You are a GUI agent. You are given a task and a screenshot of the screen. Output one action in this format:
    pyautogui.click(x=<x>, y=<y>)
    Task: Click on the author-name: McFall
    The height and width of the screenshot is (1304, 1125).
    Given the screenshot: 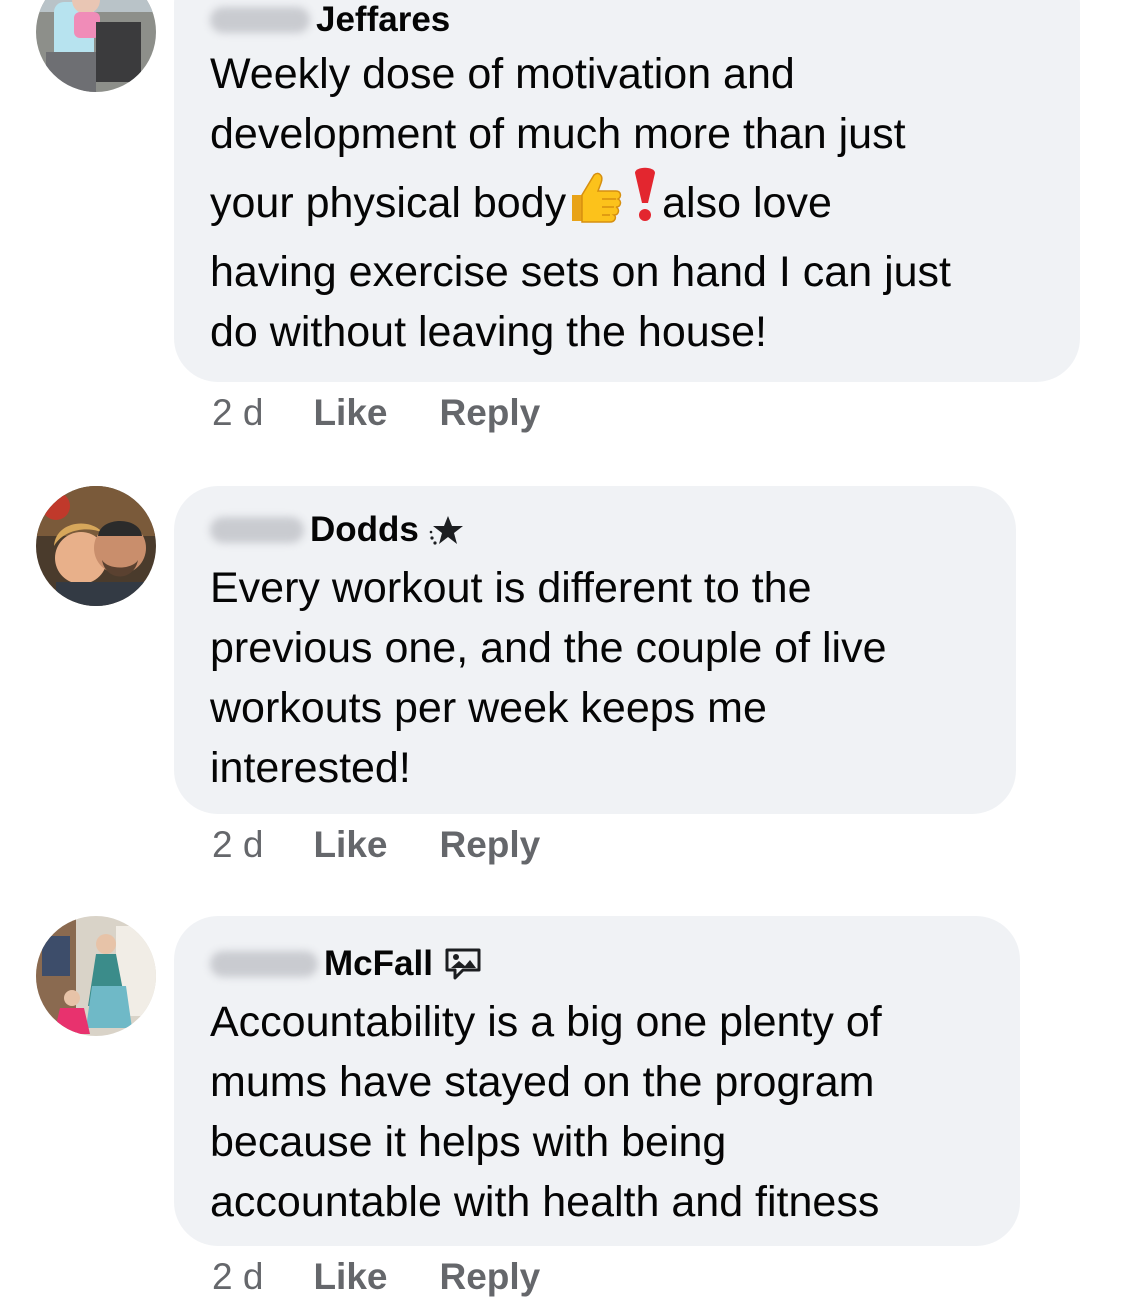 What is the action you would take?
    pyautogui.click(x=378, y=964)
    